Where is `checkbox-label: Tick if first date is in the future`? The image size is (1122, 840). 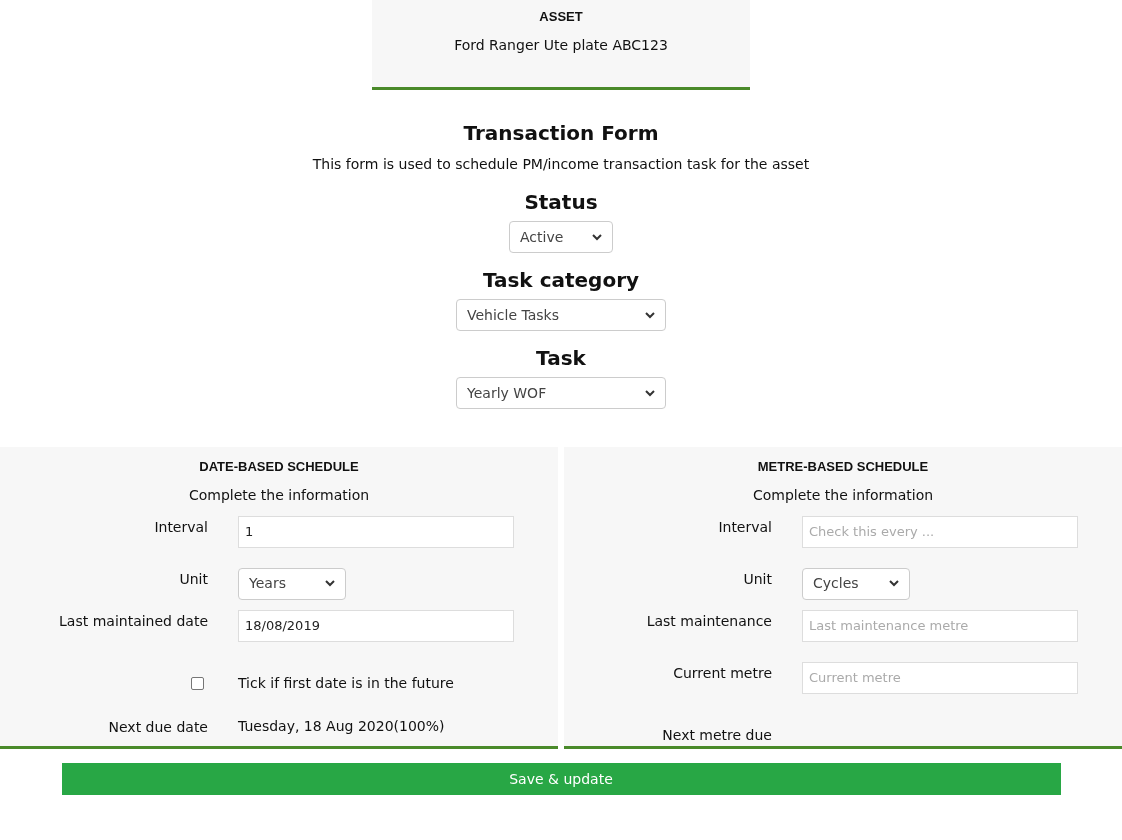
checkbox-label: Tick if first date is in the future is located at coordinates (346, 683).